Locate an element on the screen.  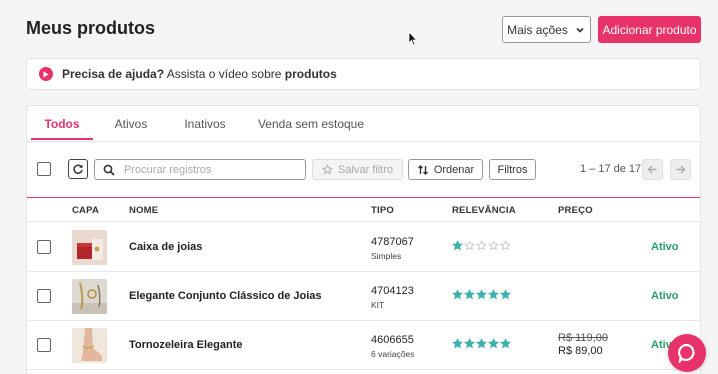
chevron-down-icon is located at coordinates (580, 30).